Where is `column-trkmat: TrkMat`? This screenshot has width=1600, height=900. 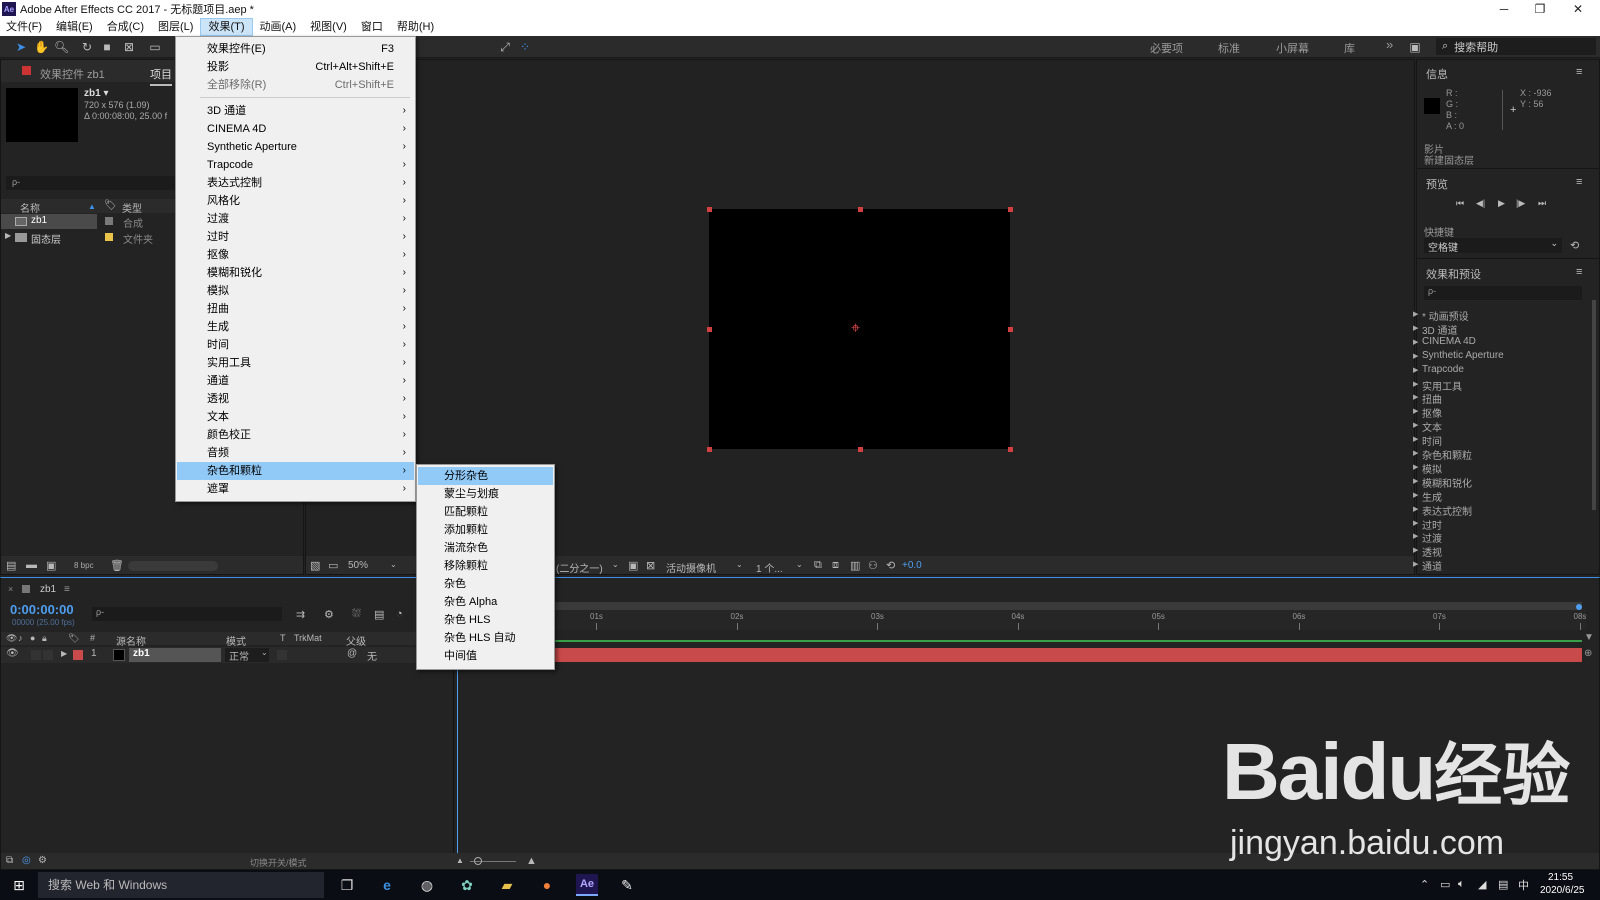
column-trkmat: TrkMat is located at coordinates (308, 638).